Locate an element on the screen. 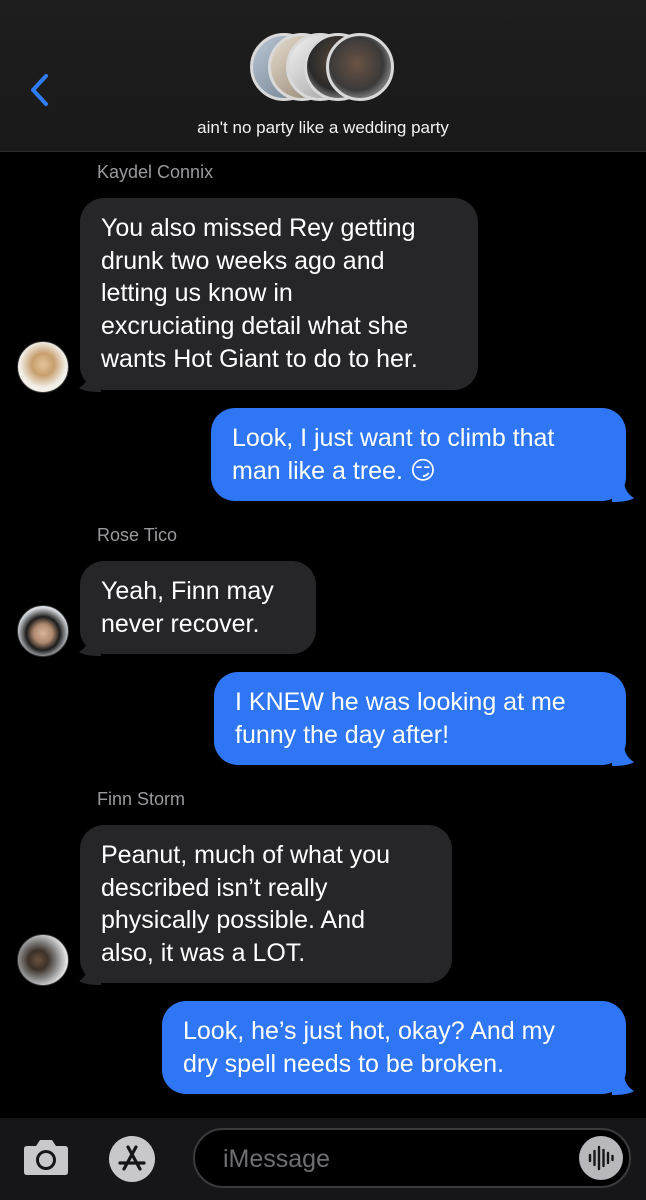 This screenshot has width=646, height=1200. message-input-field is located at coordinates (412, 1158).